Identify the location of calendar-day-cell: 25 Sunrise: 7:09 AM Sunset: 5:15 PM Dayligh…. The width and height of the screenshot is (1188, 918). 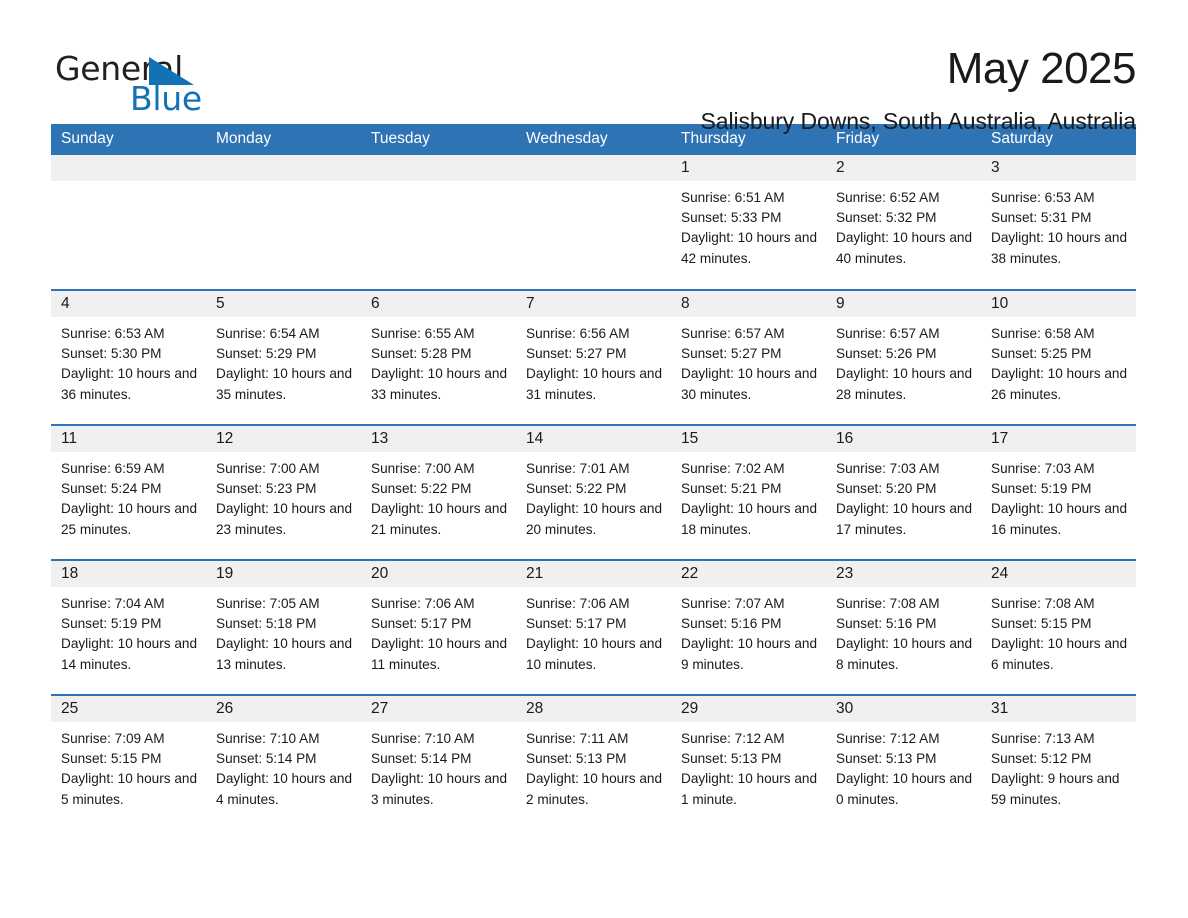
(128, 762).